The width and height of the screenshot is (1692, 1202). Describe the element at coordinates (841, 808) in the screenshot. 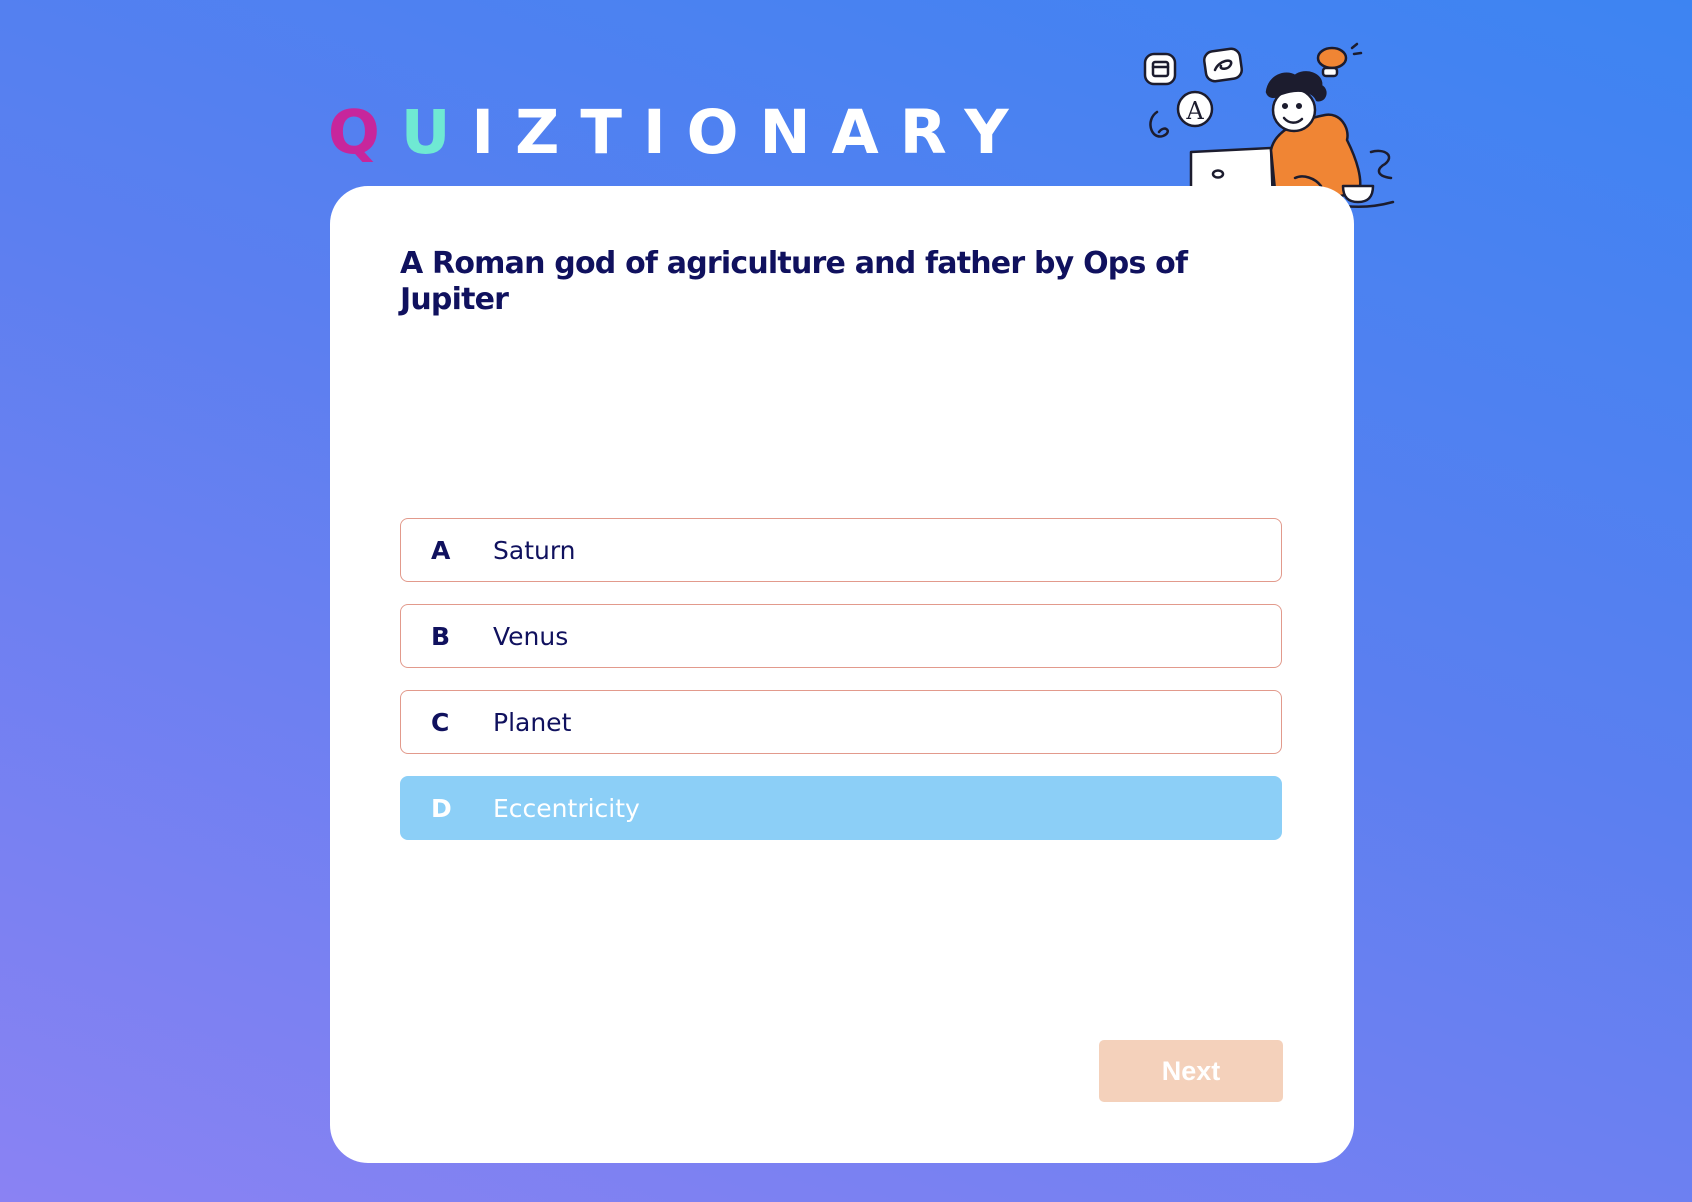

I see `option-d: D Eccentricity` at that location.